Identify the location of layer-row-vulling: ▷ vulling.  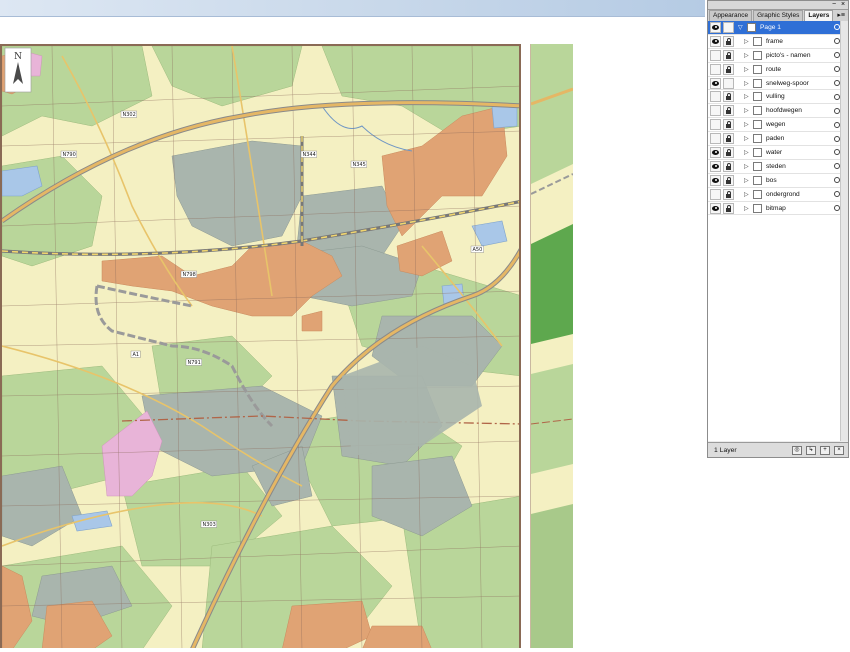
(778, 97).